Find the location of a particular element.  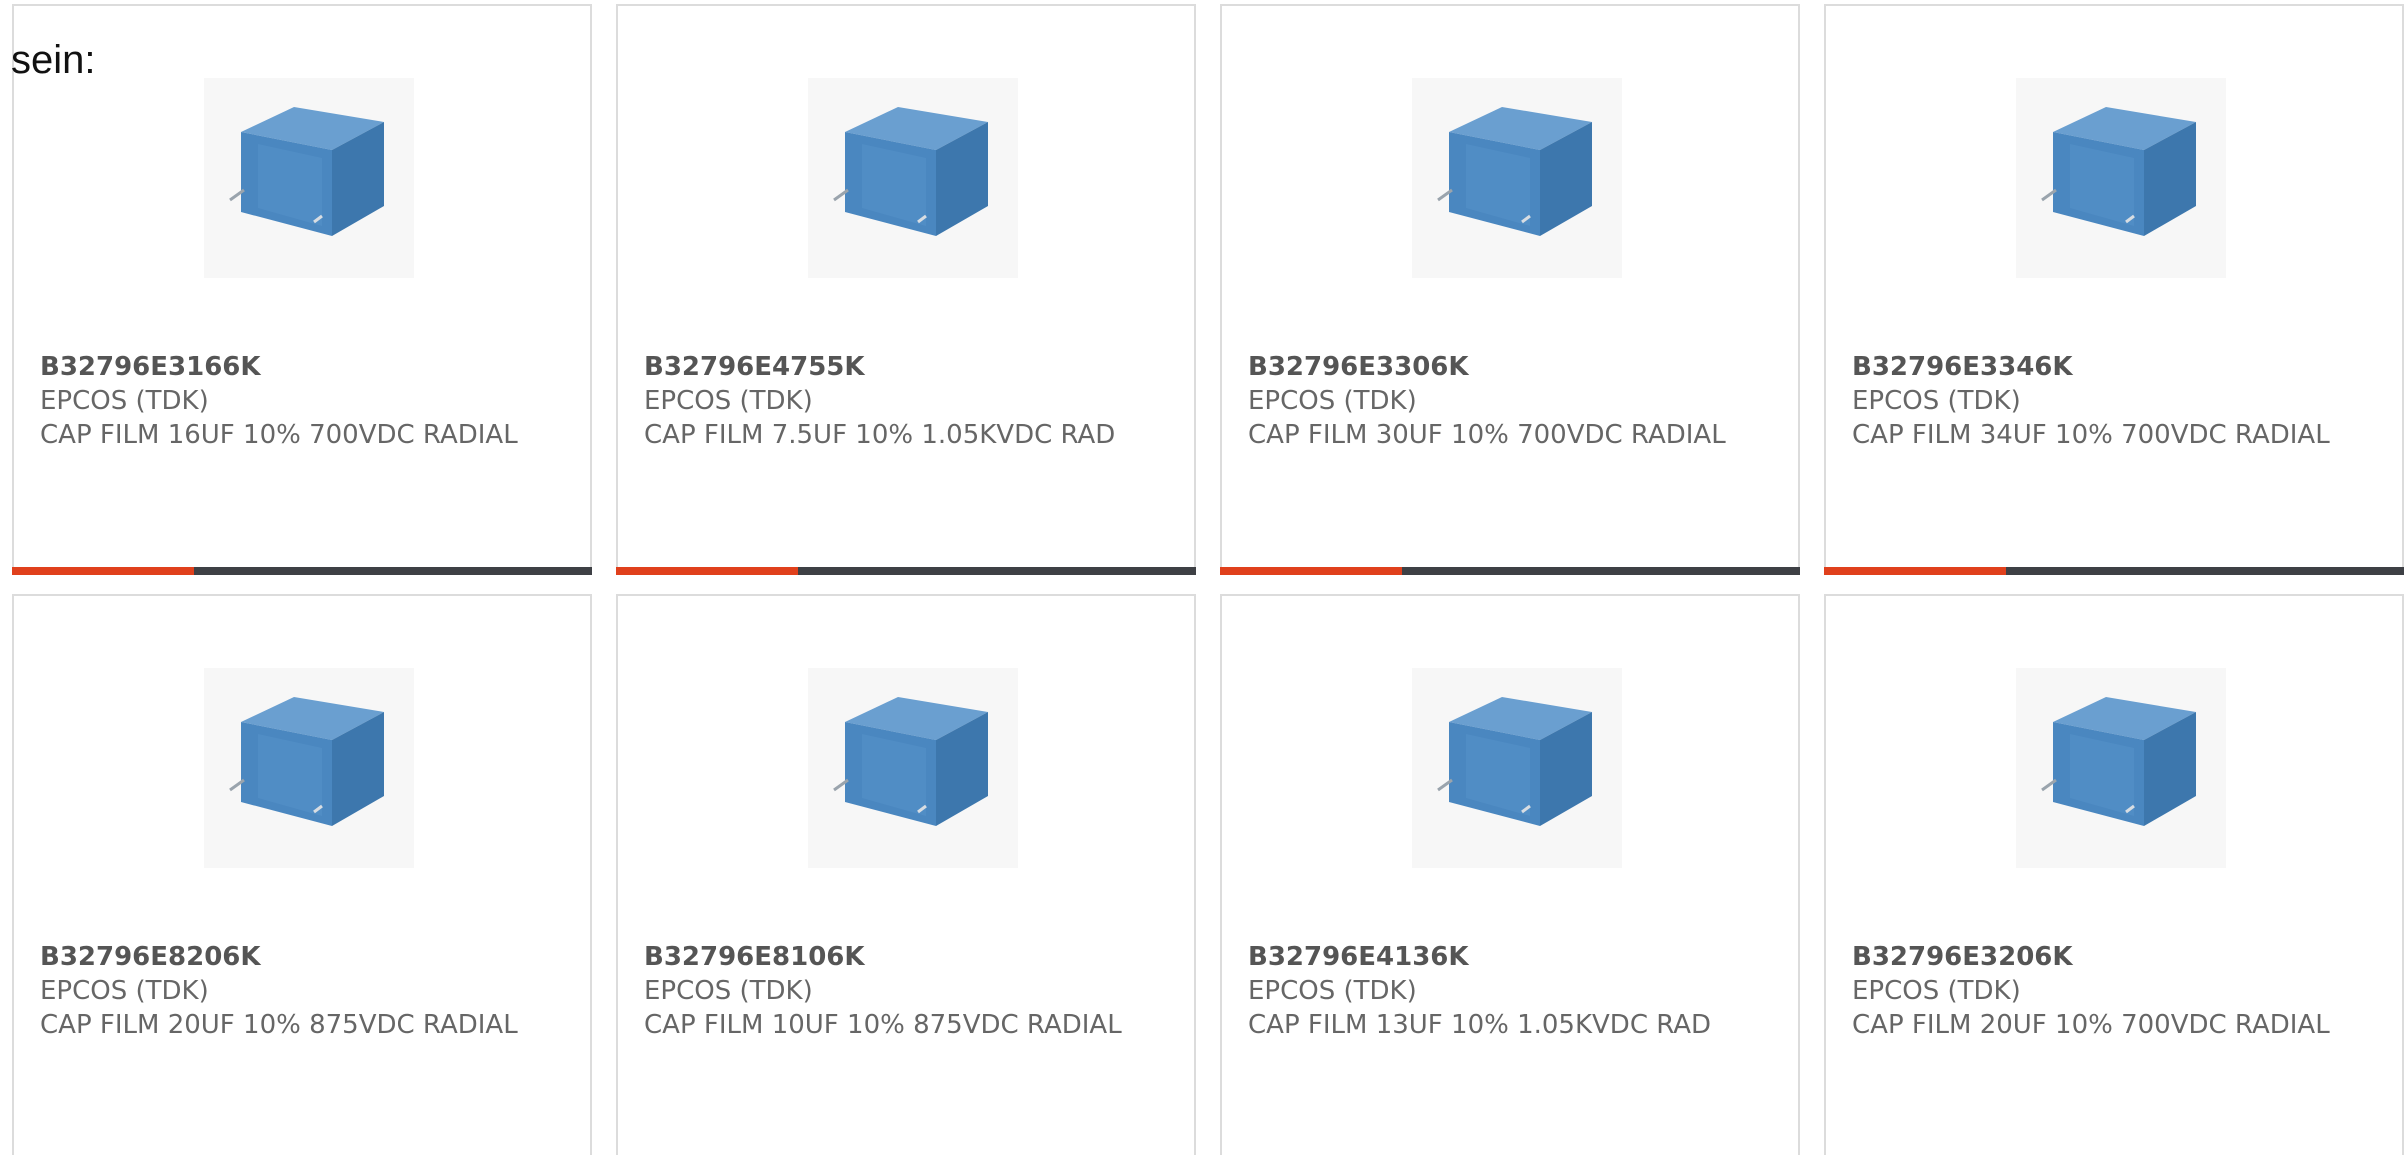

product-description: CAP FILM 13UF 10% 1.05KVDC RAD is located at coordinates (1480, 1025).